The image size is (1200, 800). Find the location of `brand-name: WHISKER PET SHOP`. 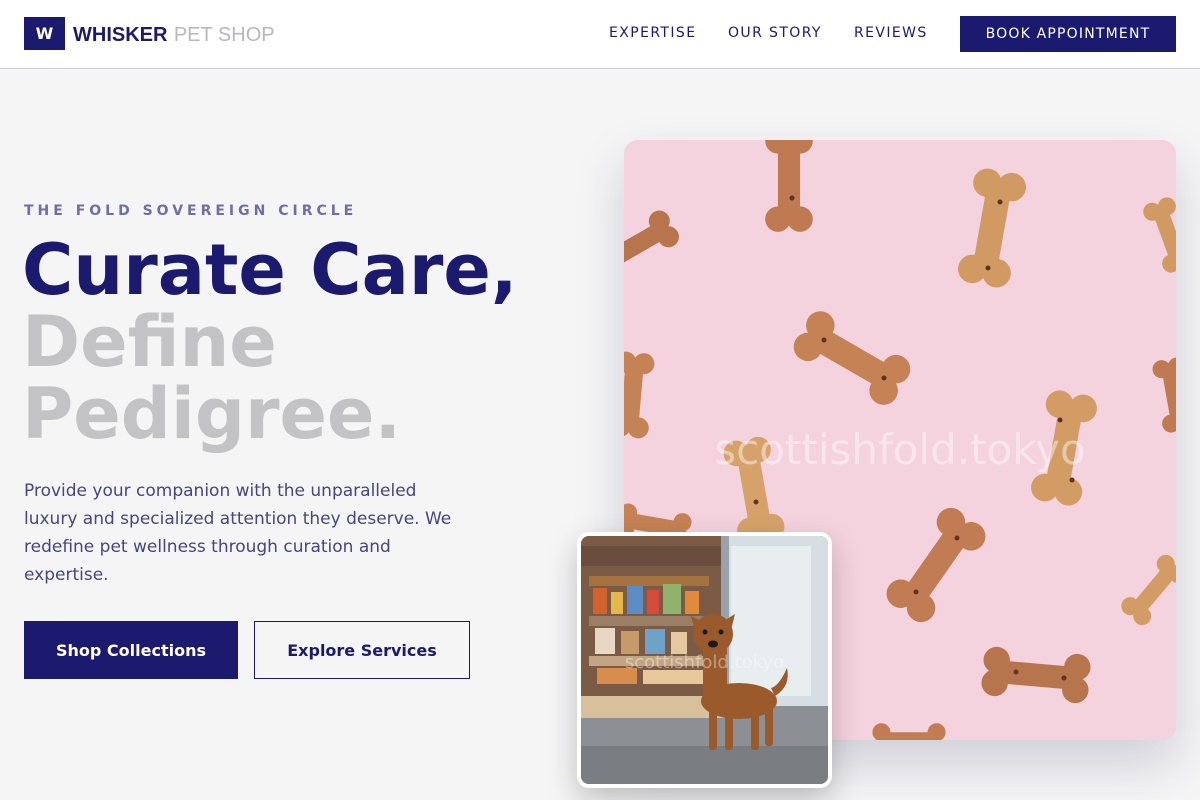

brand-name: WHISKER PET SHOP is located at coordinates (174, 34).